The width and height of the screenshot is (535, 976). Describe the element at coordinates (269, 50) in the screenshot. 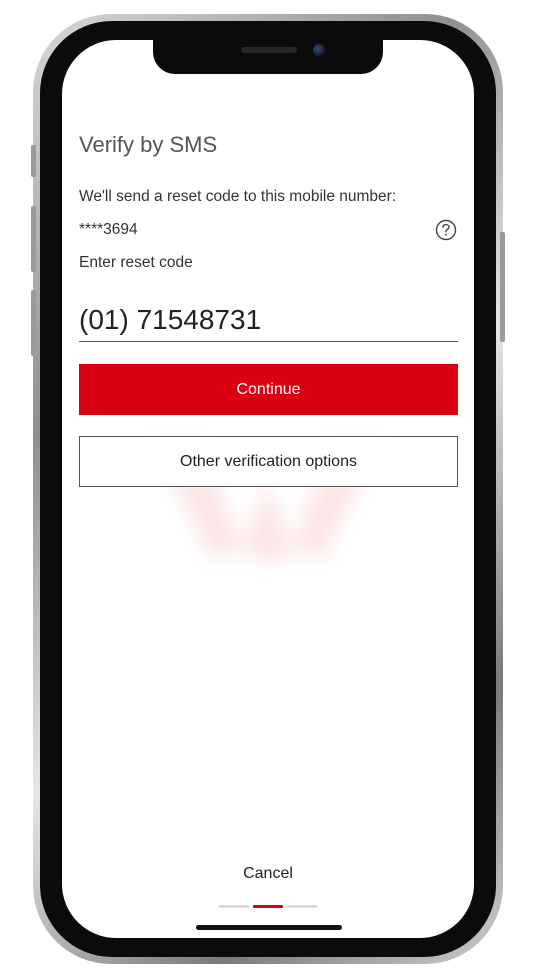

I see `speaker-grille` at that location.